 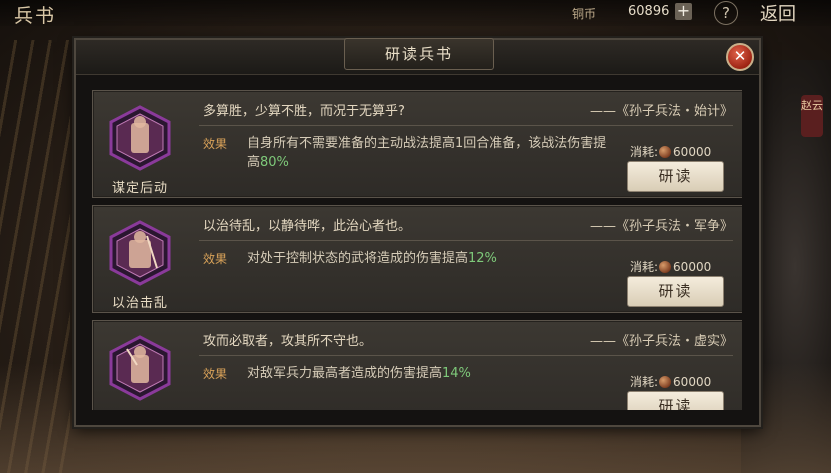 I want to click on effect-percent: 12%, so click(x=482, y=258).